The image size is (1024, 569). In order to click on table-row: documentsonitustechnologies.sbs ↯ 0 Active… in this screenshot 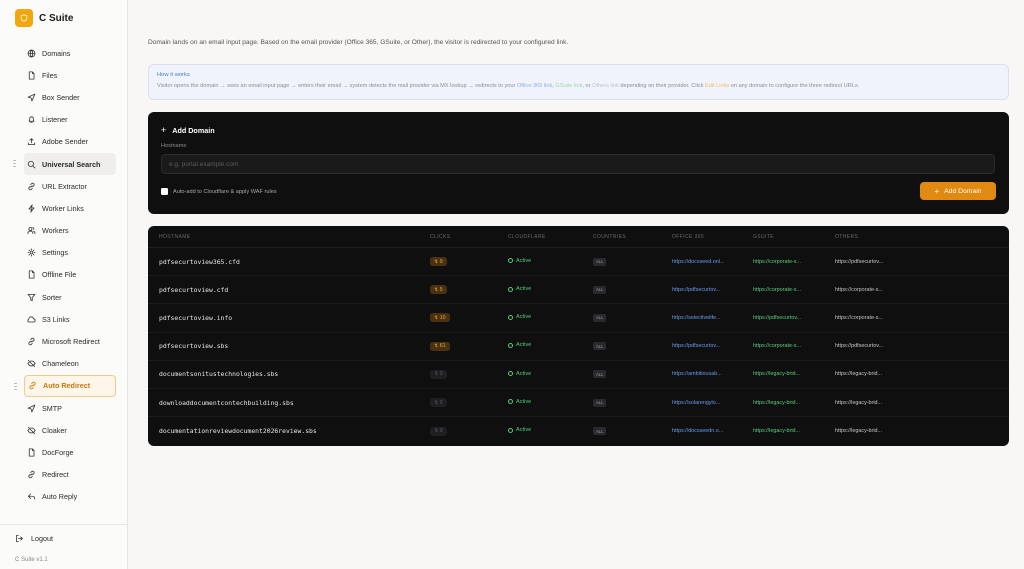, I will do `click(578, 375)`.